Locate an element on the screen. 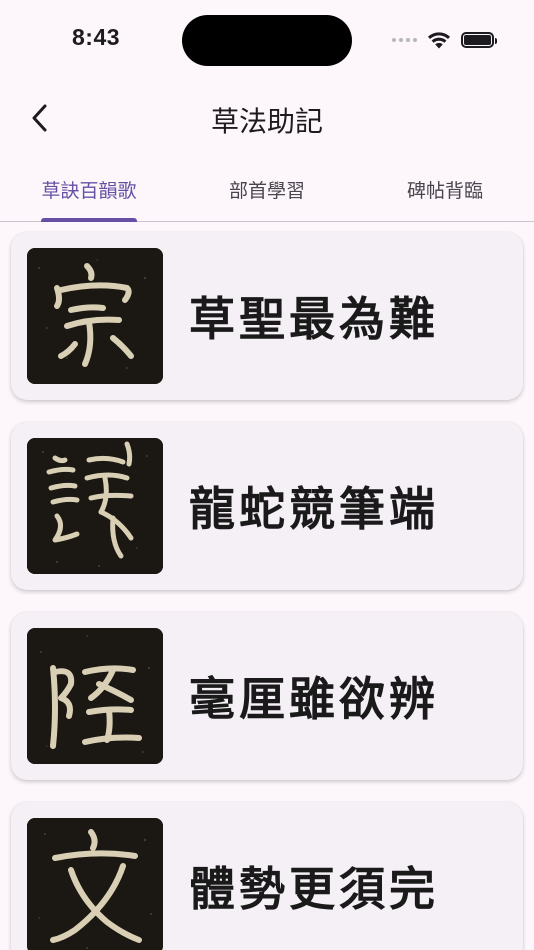 The height and width of the screenshot is (950, 534). tab-stele-copy: 碑帖背臨 is located at coordinates (445, 190).